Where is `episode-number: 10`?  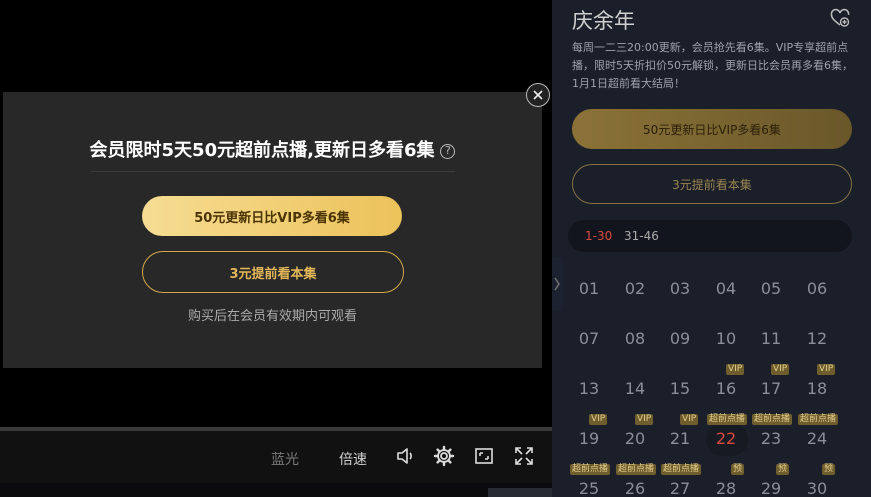
episode-number: 10 is located at coordinates (726, 338).